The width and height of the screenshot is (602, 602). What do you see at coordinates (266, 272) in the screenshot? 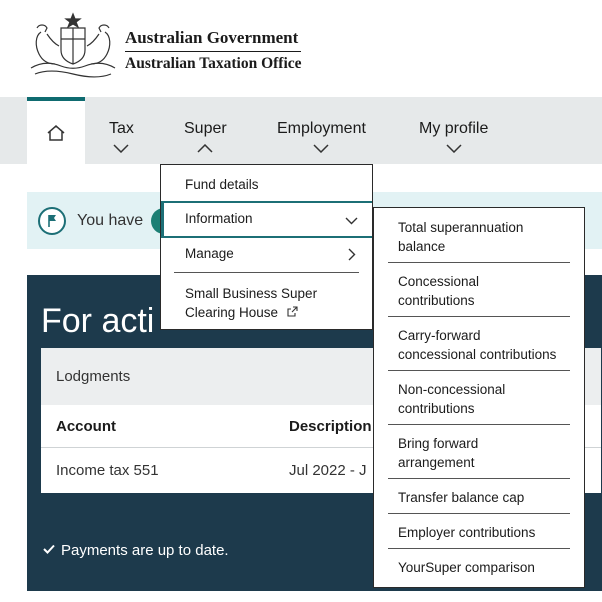
I see `menu-divider` at bounding box center [266, 272].